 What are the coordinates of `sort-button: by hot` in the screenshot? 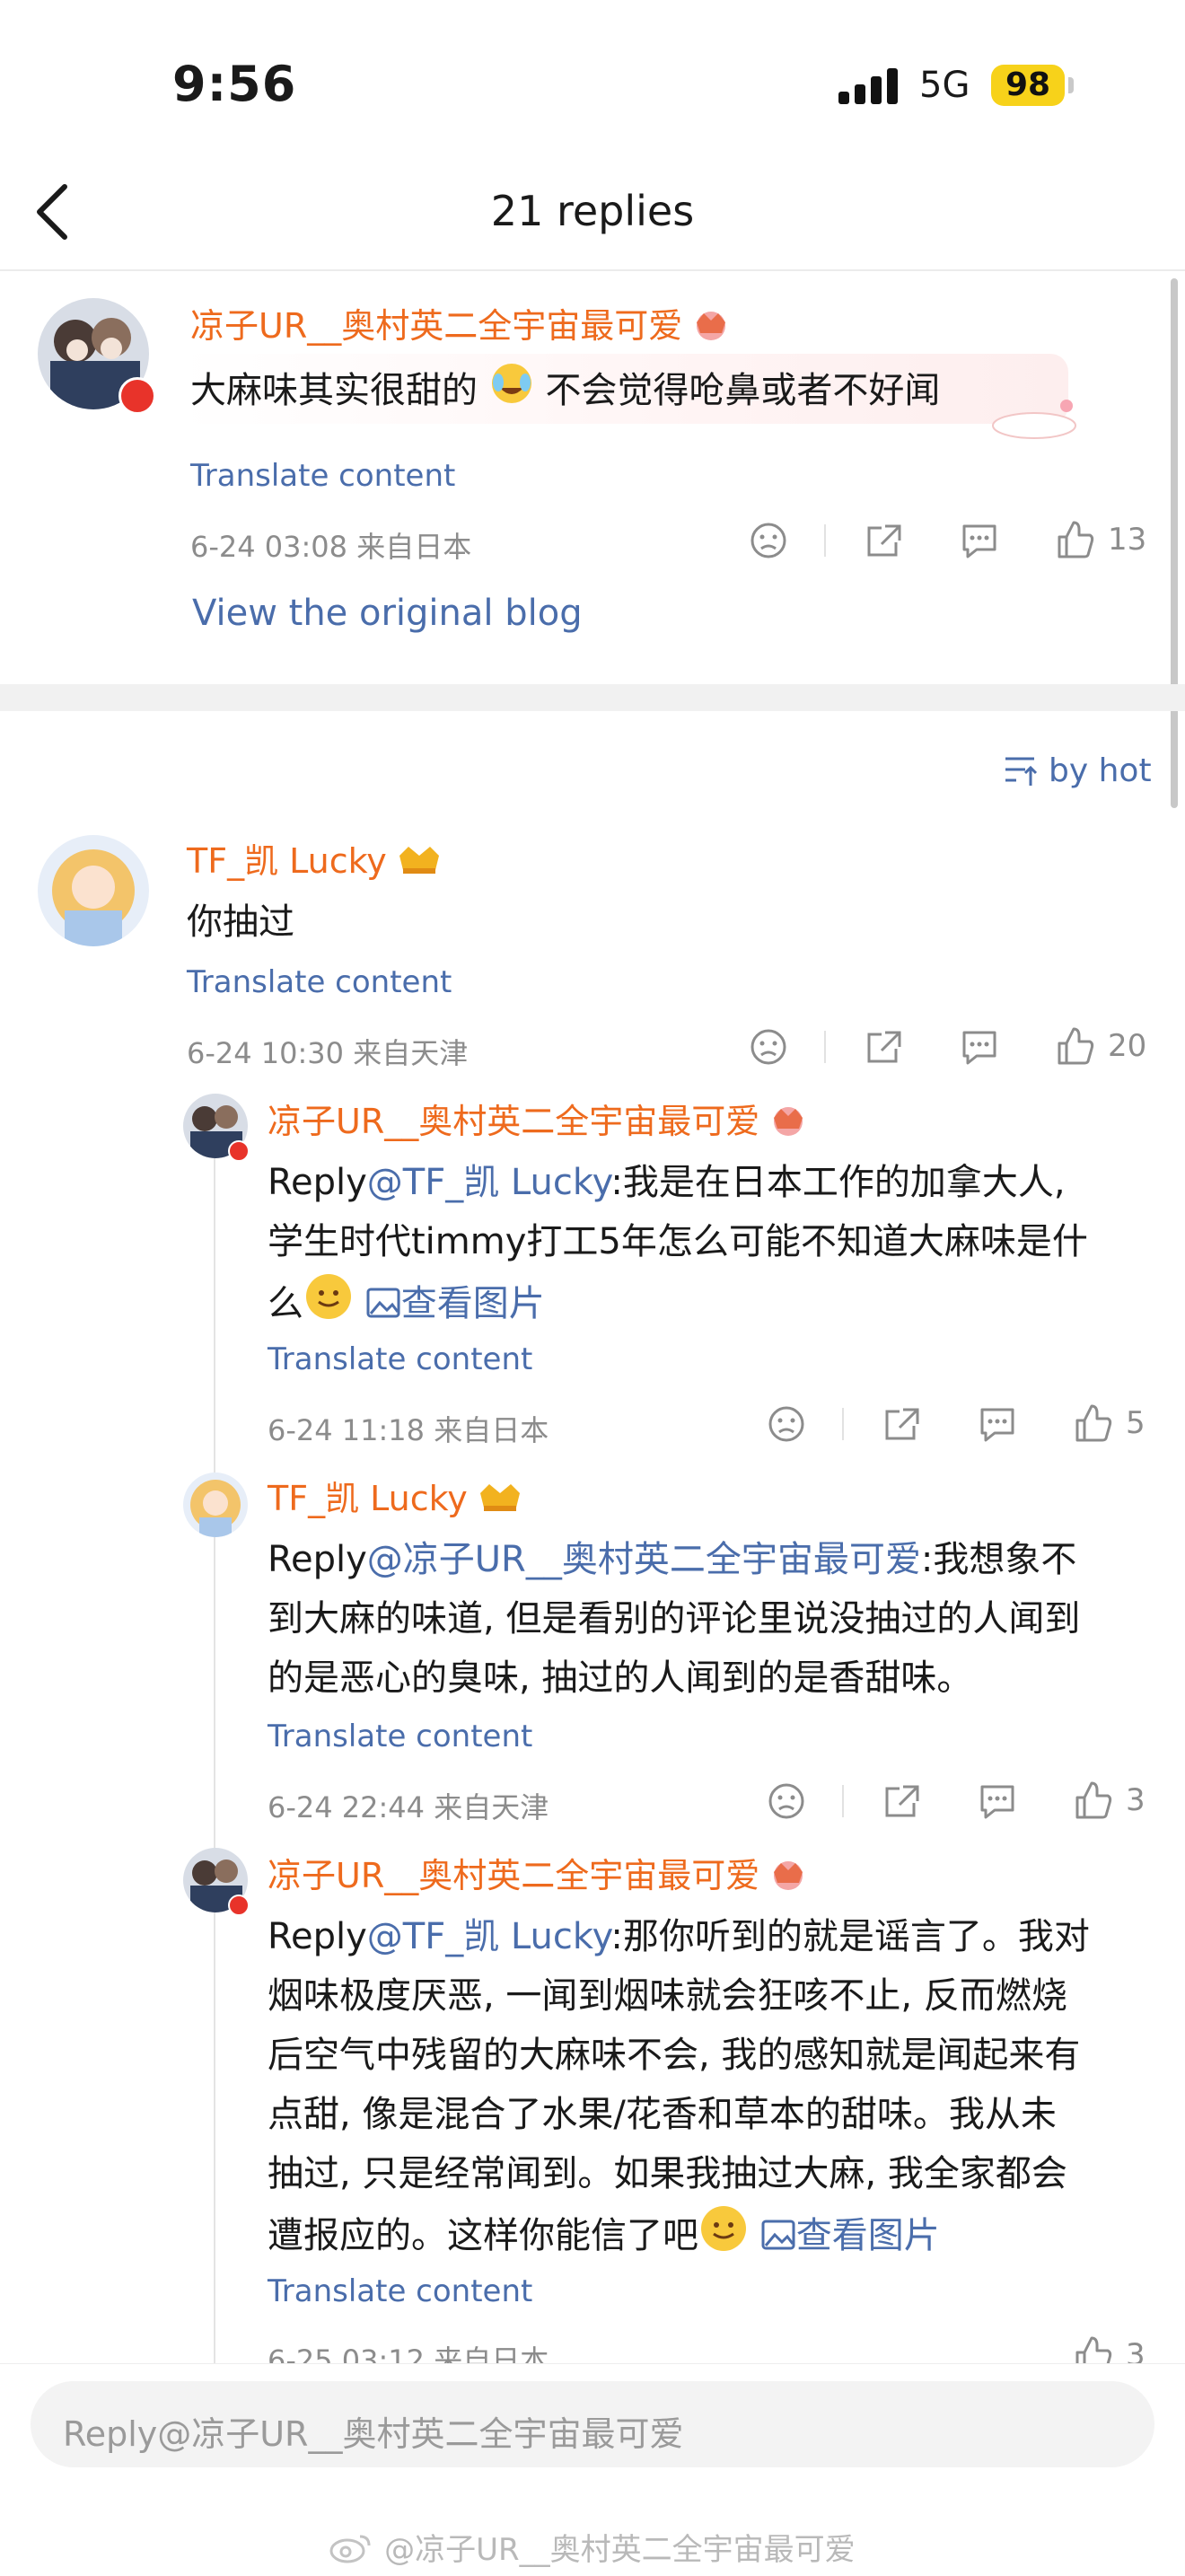 It's located at (1077, 770).